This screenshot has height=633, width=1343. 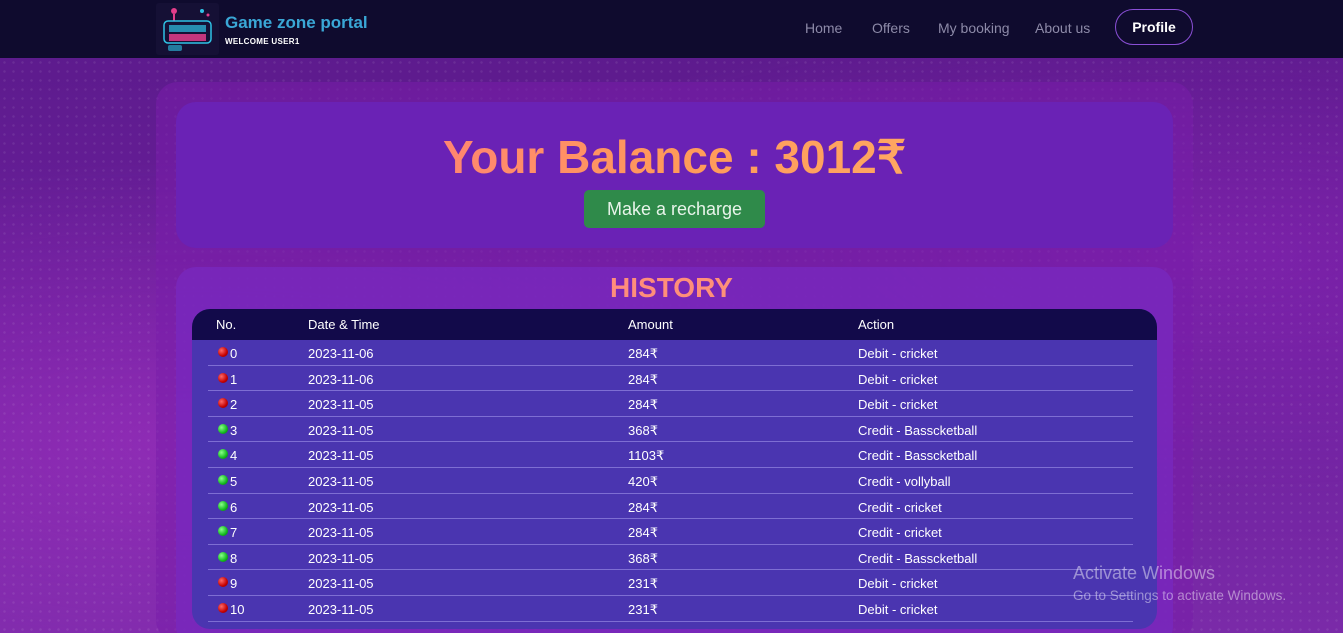 What do you see at coordinates (234, 481) in the screenshot?
I see `row-number: 5` at bounding box center [234, 481].